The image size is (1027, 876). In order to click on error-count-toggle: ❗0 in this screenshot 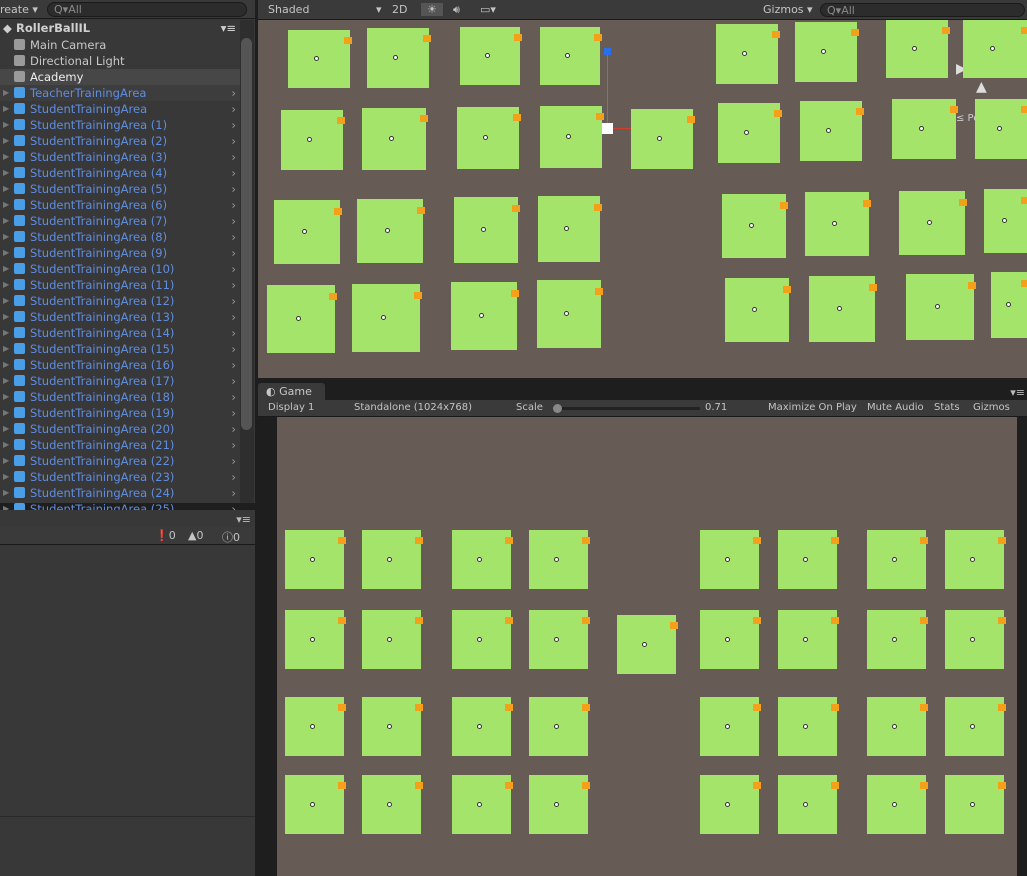, I will do `click(165, 535)`.